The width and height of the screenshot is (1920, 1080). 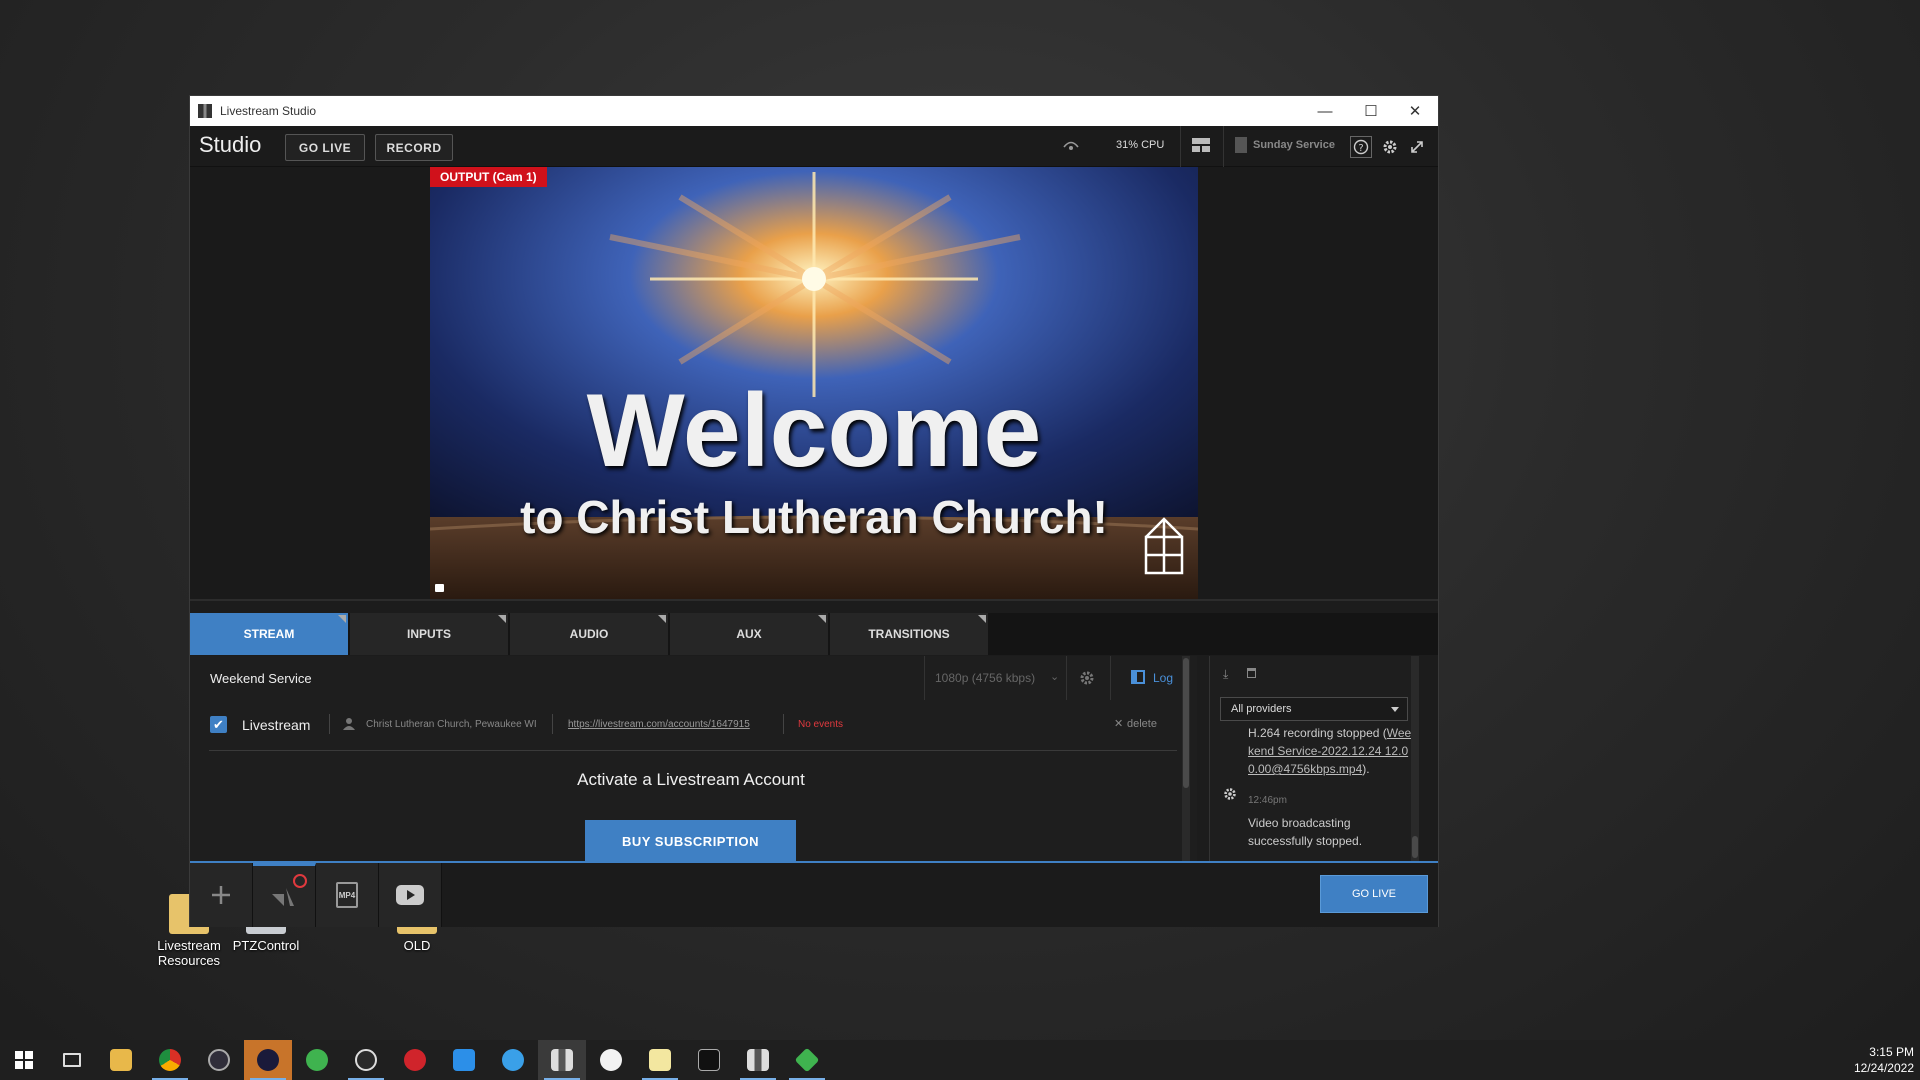 I want to click on log-entry-text: H.264 recording stopped (, so click(x=1317, y=733).